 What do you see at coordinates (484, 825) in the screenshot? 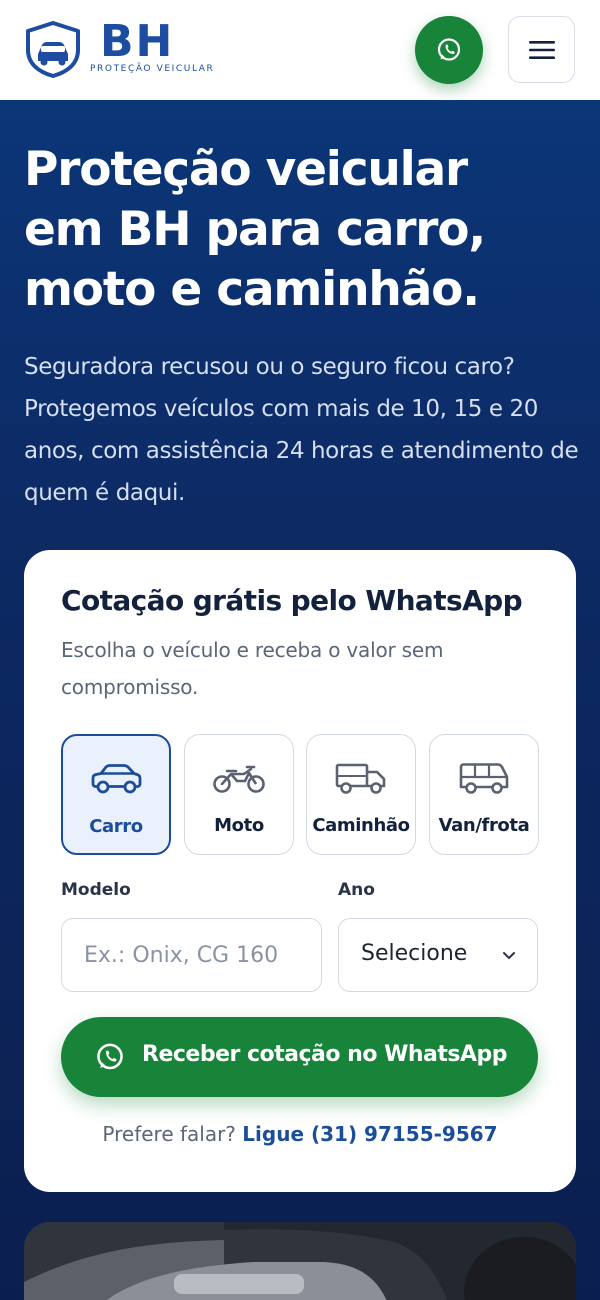
I see `vehicle-label: Van/frota` at bounding box center [484, 825].